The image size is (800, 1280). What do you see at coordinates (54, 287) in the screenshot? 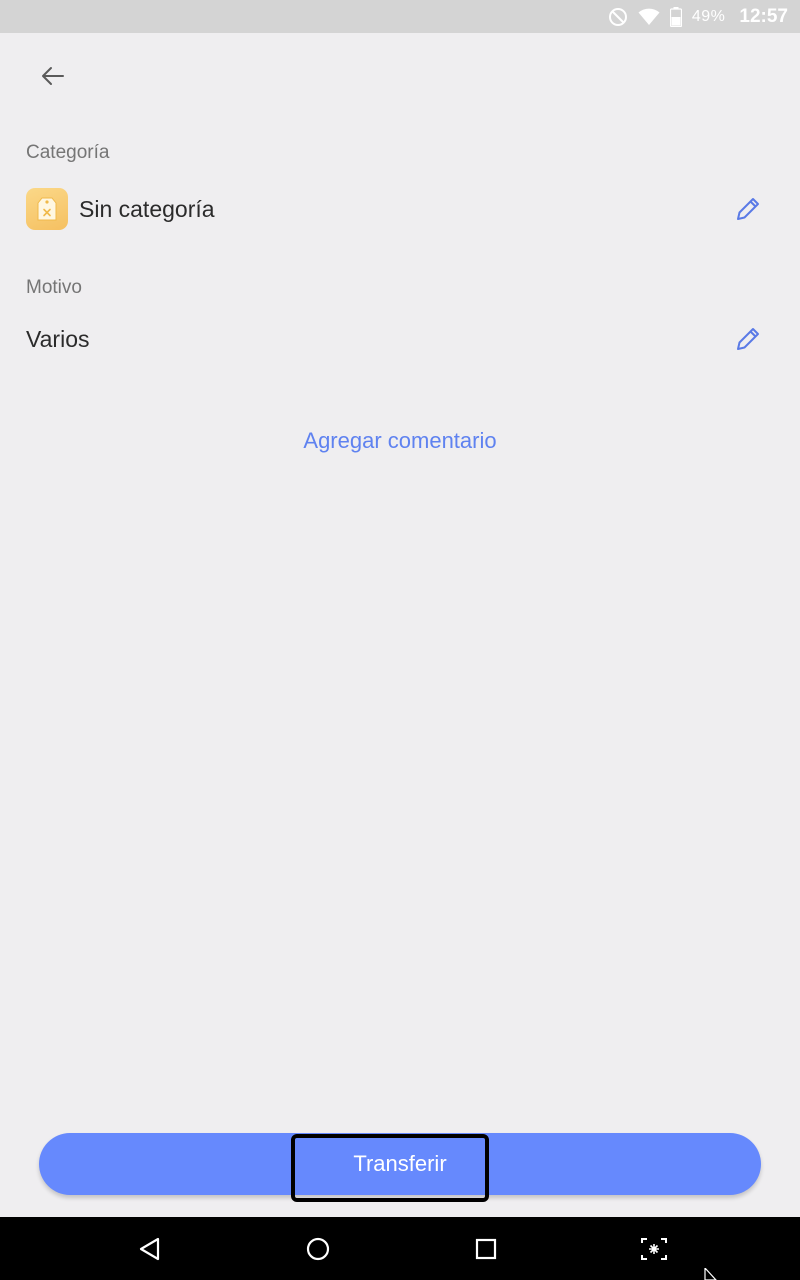
I see `reason-label: Motivo` at bounding box center [54, 287].